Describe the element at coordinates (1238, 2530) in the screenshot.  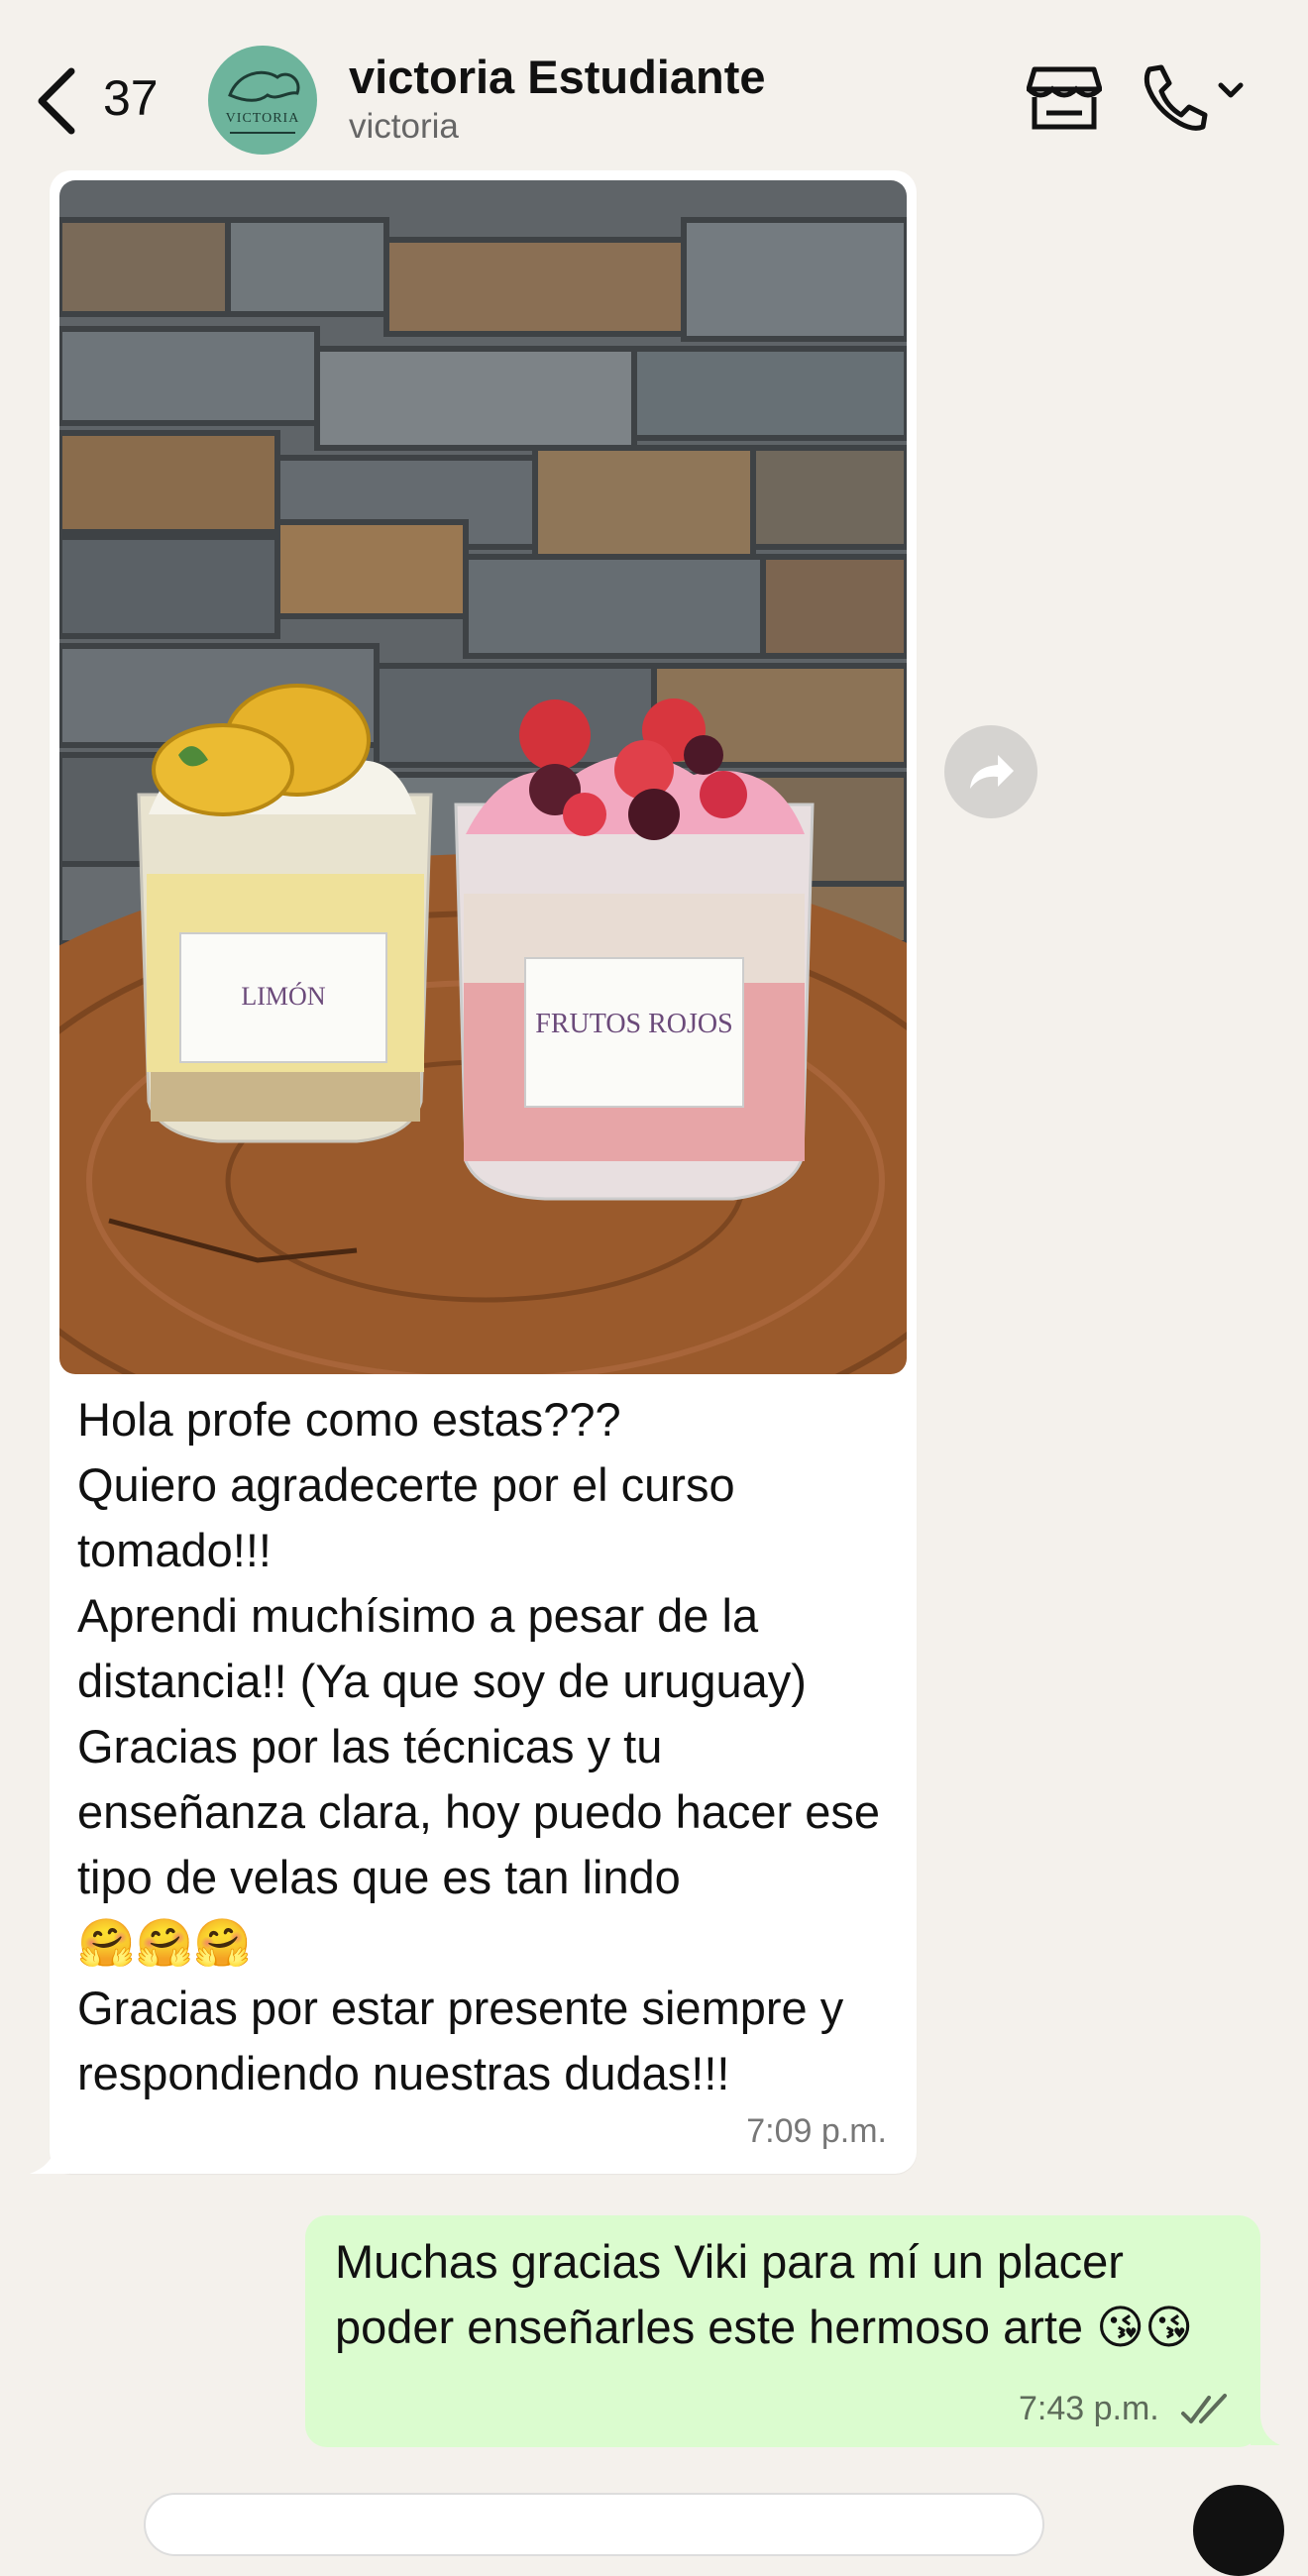
I see `mic-button` at that location.